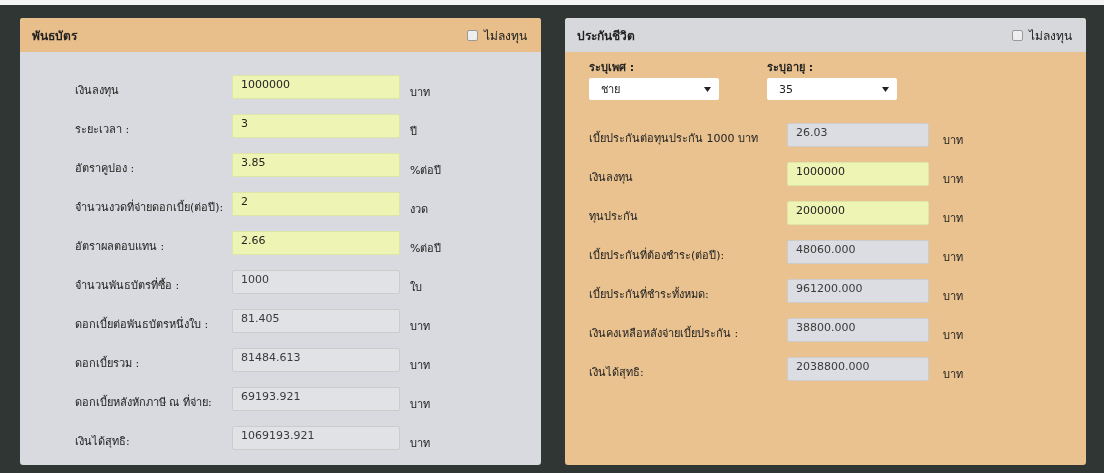  Describe the element at coordinates (142, 324) in the screenshot. I see `field-label: ดอกเบี้ยต่อพันธบัตรหนึ่งใบ :` at that location.